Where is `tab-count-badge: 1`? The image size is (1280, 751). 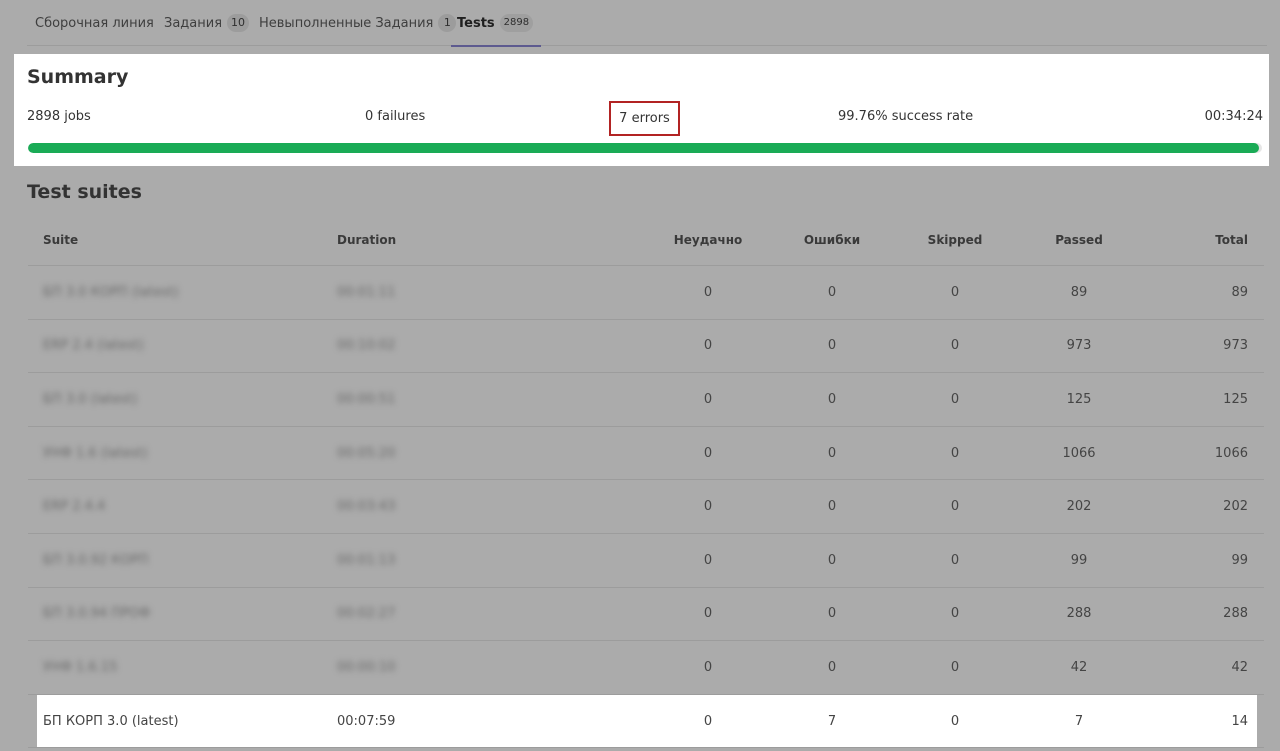 tab-count-badge: 1 is located at coordinates (447, 23).